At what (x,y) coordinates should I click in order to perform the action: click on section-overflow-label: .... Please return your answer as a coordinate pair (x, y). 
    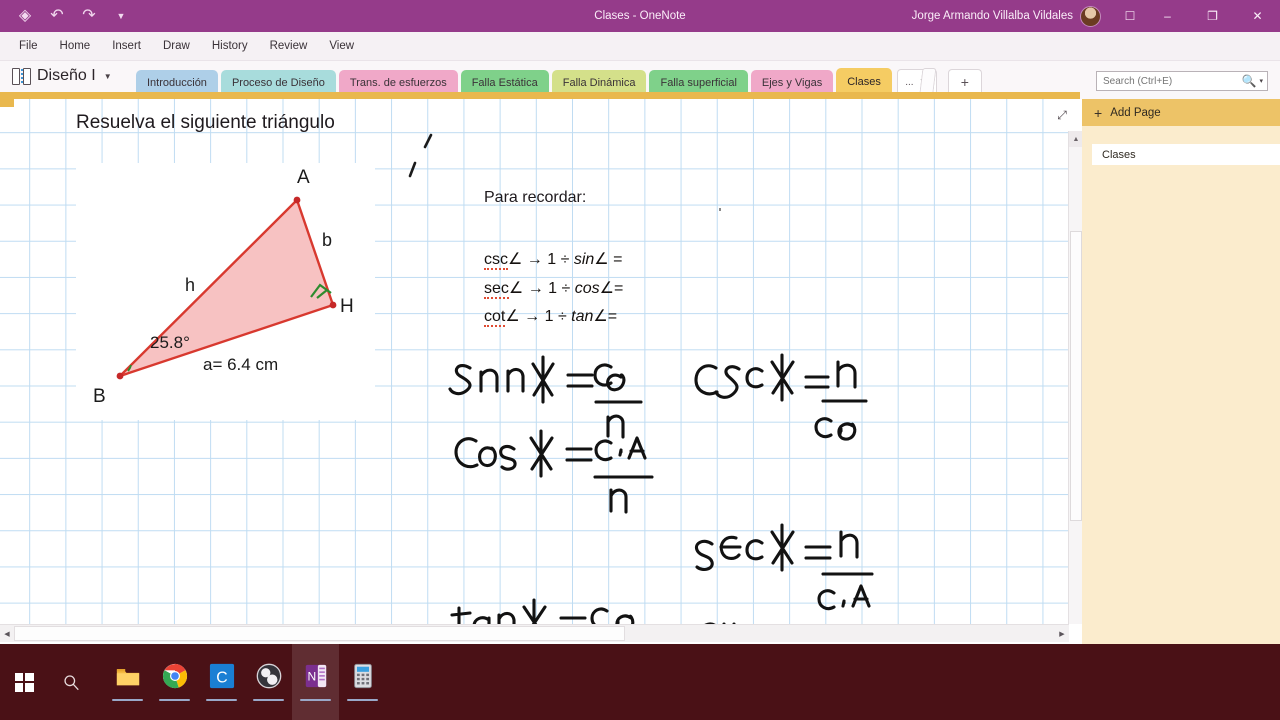
    Looking at the image, I should click on (909, 82).